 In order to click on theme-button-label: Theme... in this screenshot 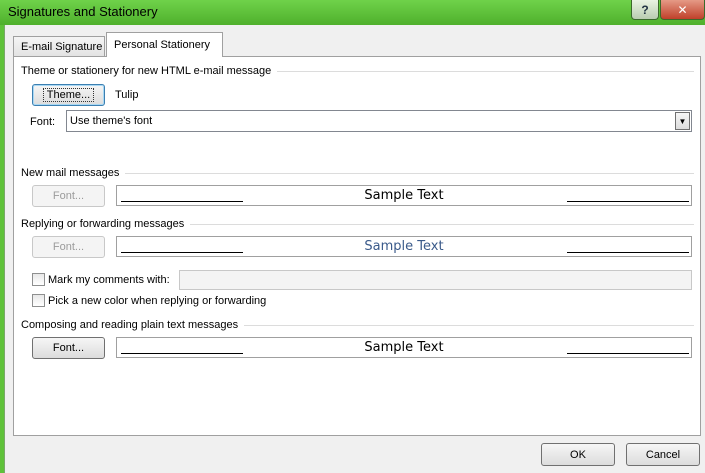, I will do `click(68, 95)`.